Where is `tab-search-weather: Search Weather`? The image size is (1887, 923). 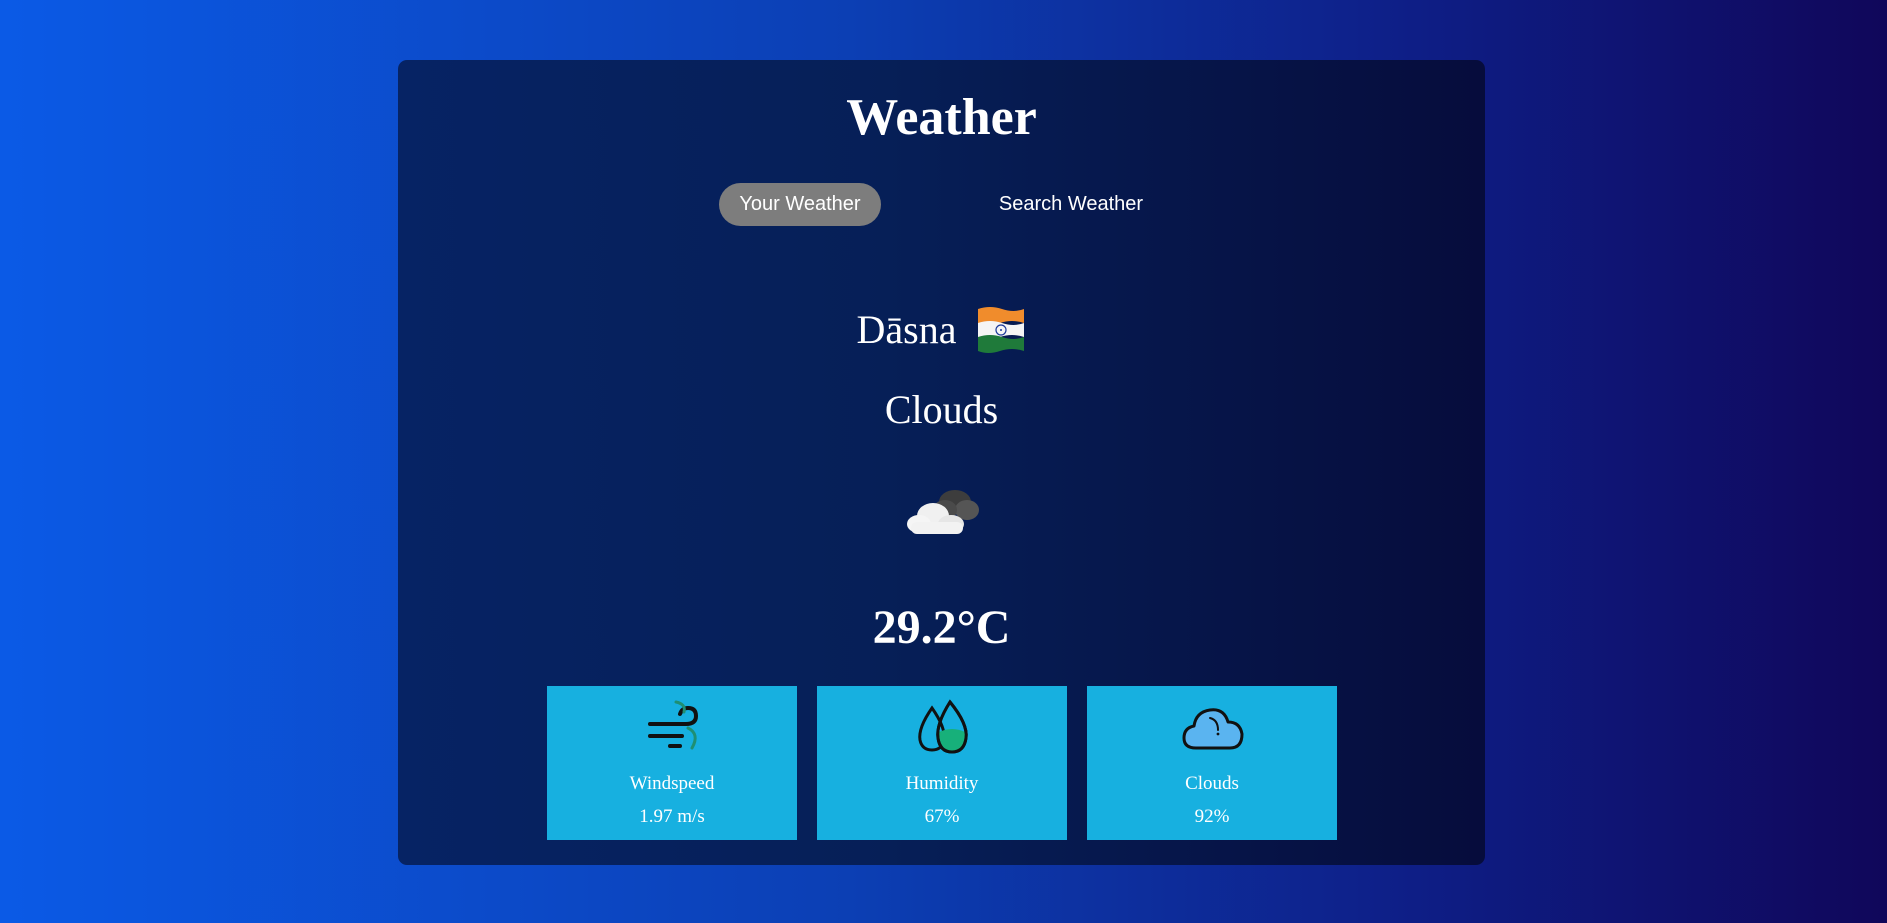
tab-search-weather: Search Weather is located at coordinates (1071, 204).